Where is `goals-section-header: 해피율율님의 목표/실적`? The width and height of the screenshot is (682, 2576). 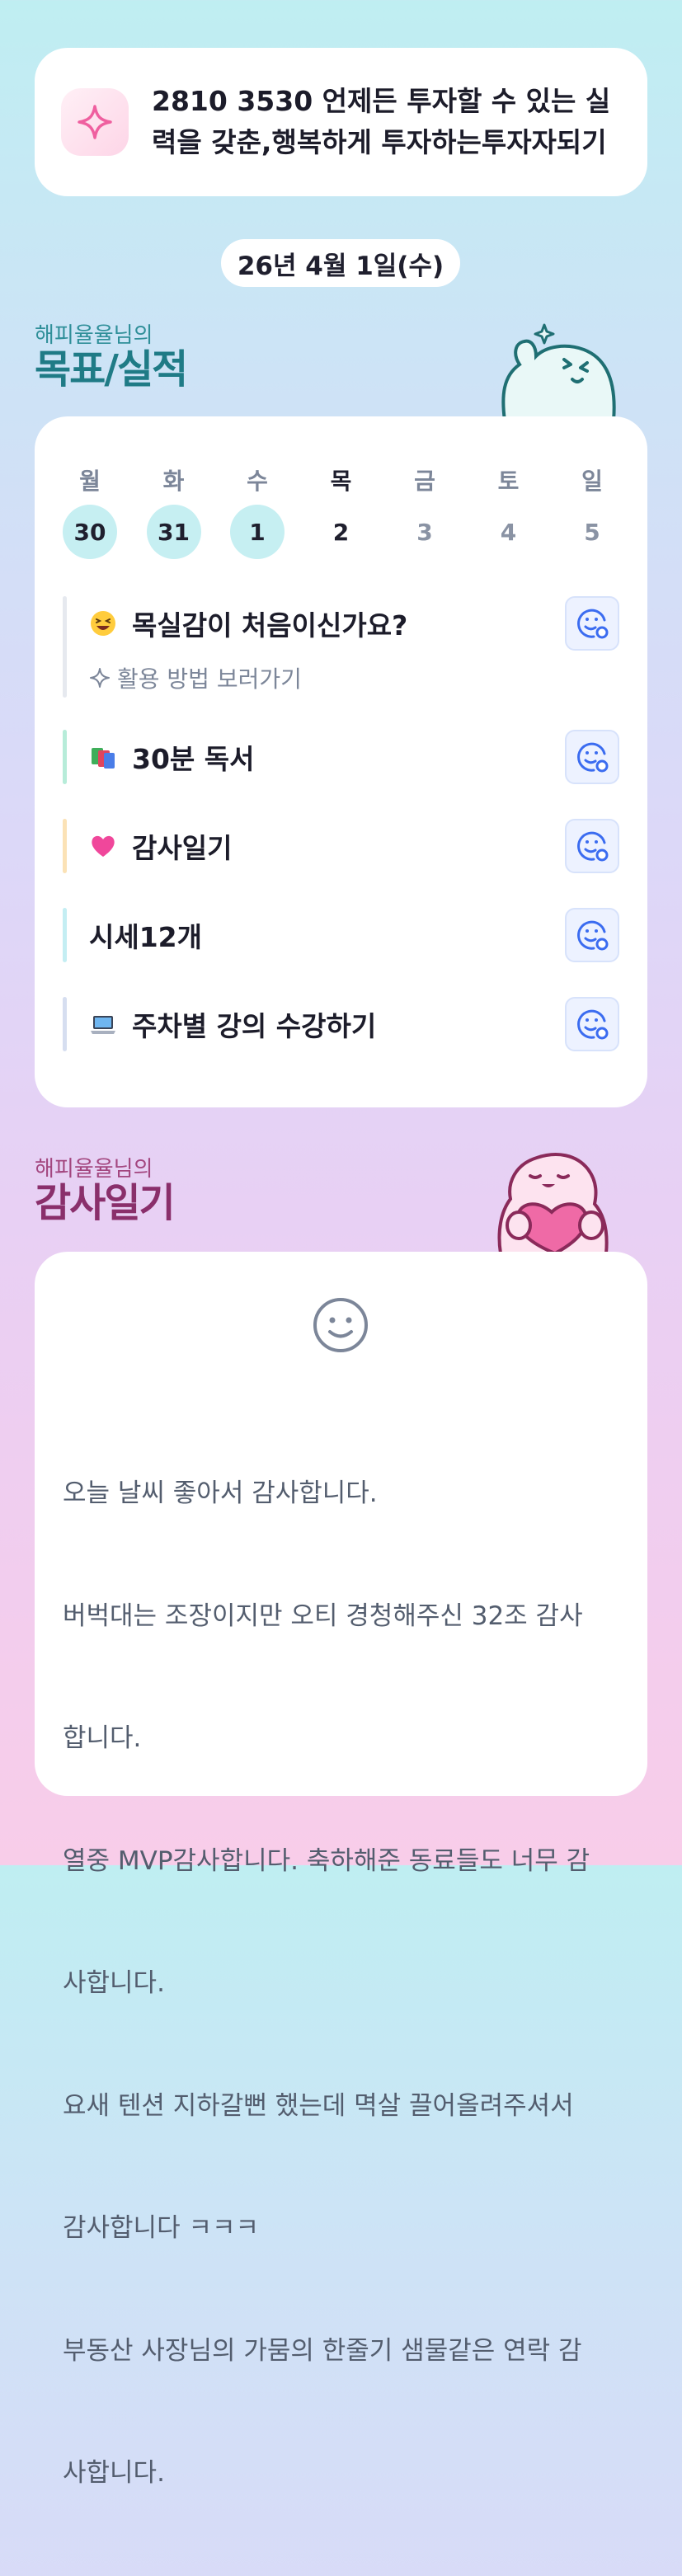
goals-section-header: 해피율율님의 목표/실적 is located at coordinates (111, 358).